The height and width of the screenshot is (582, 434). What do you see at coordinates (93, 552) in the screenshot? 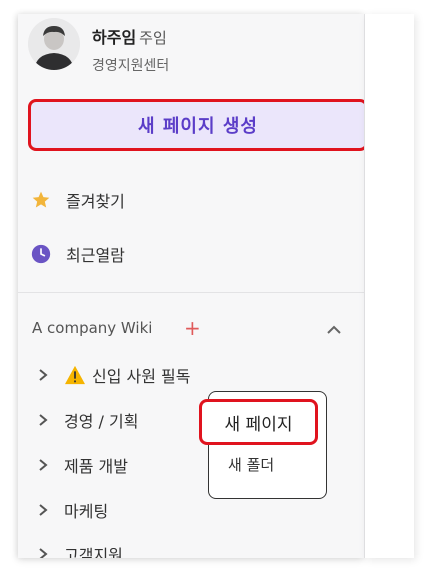
I see `tree-item-label: 고객지원` at bounding box center [93, 552].